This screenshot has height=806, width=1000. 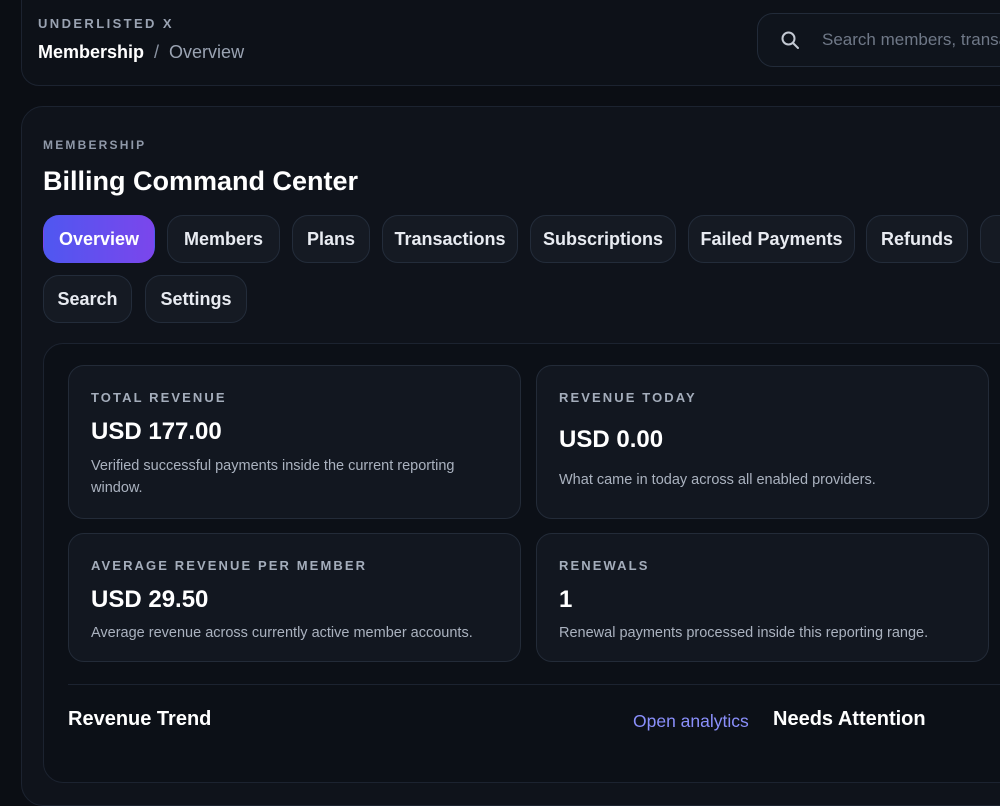 What do you see at coordinates (331, 239) in the screenshot?
I see `tab-plans: Plans` at bounding box center [331, 239].